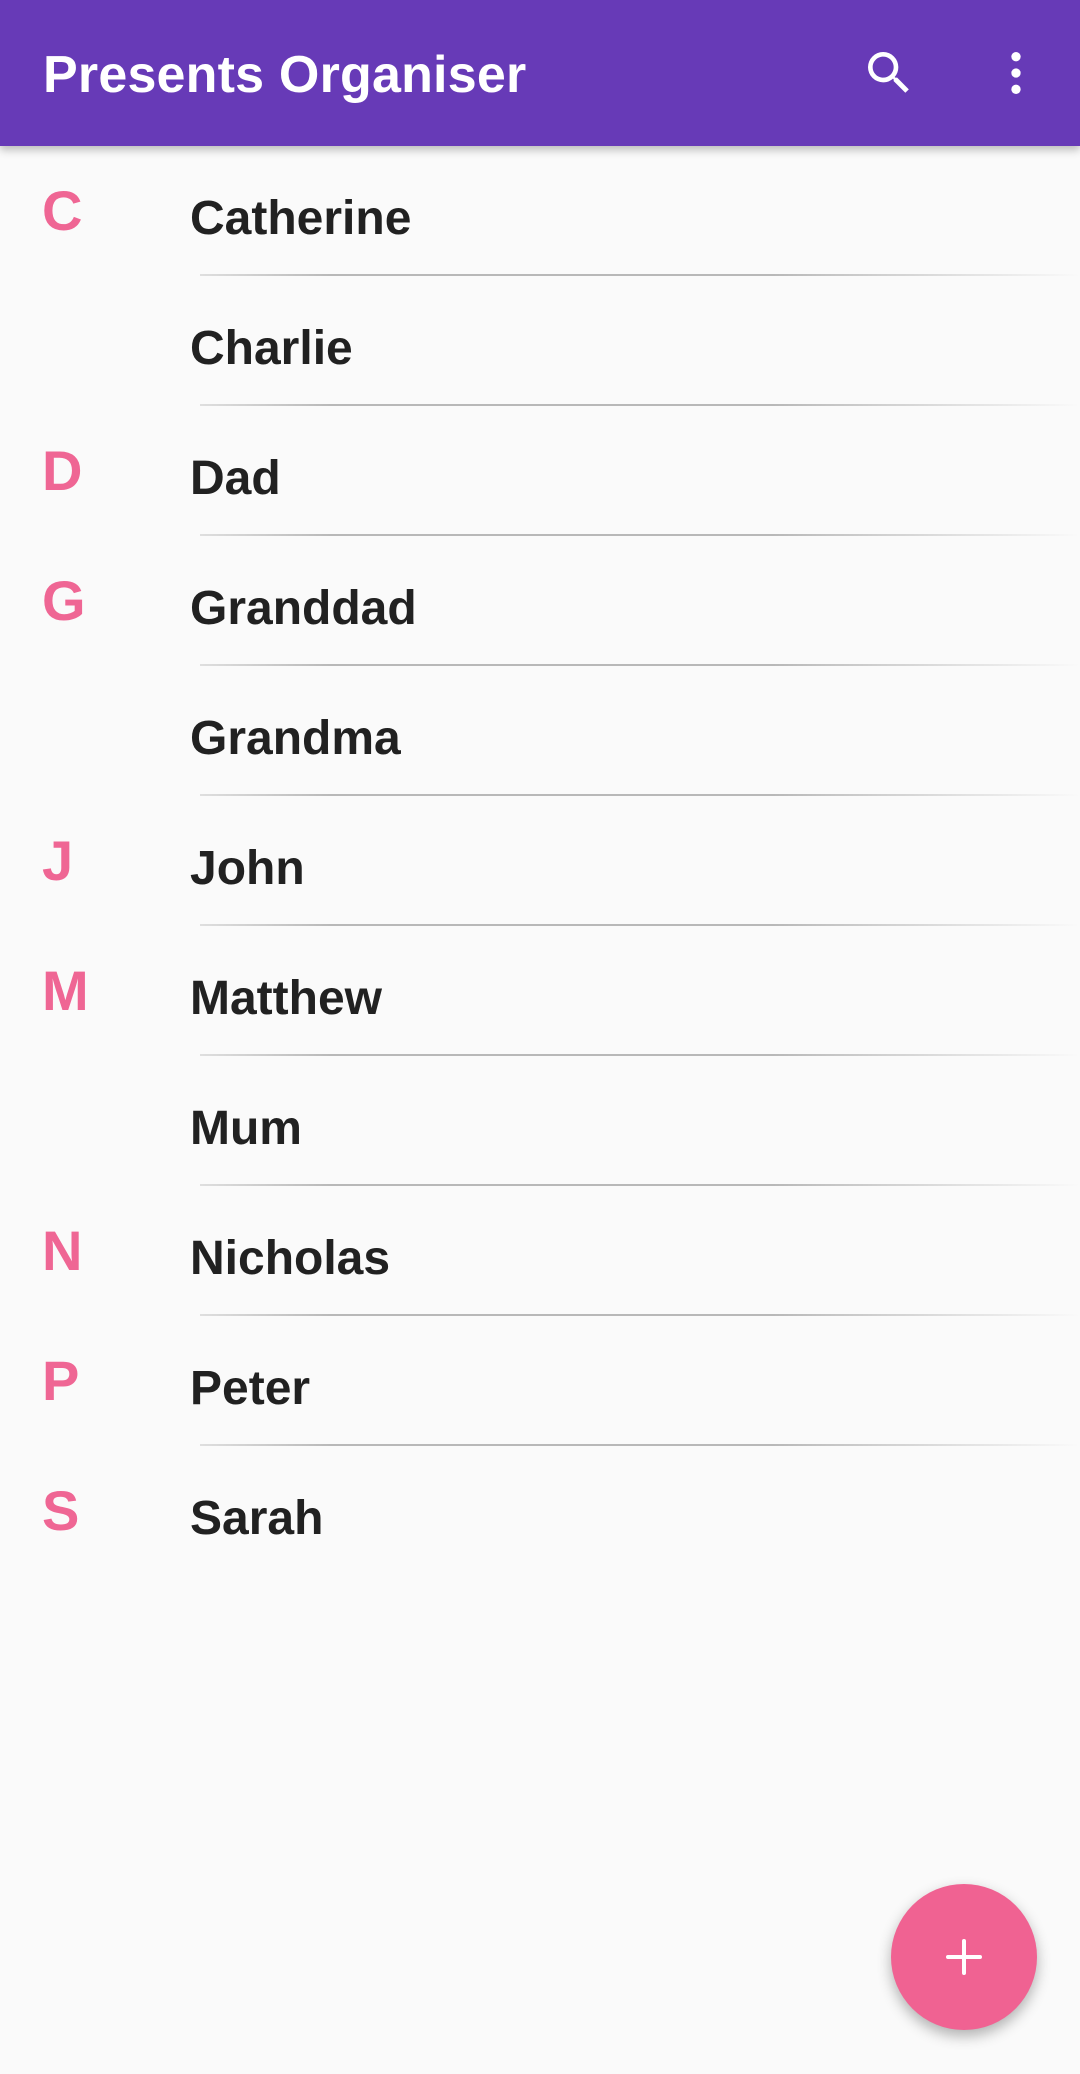 The width and height of the screenshot is (1080, 2074). I want to click on list-item: P Peter, so click(540, 1381).